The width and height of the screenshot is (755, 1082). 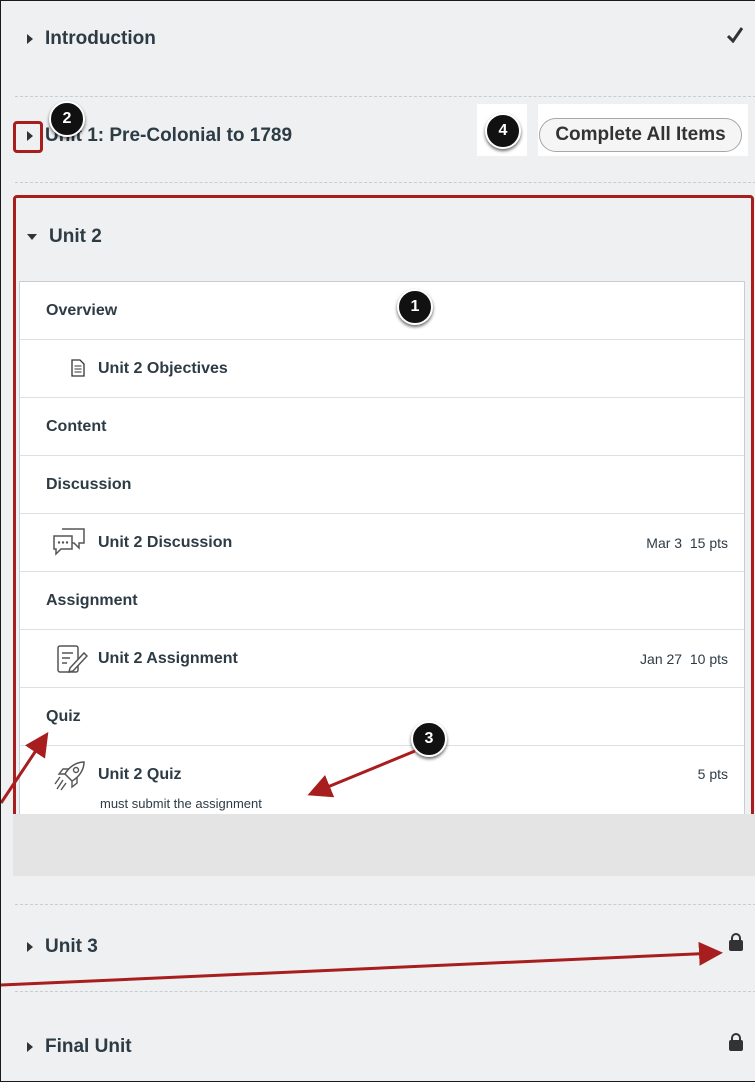 I want to click on checkmark-icon, so click(x=735, y=35).